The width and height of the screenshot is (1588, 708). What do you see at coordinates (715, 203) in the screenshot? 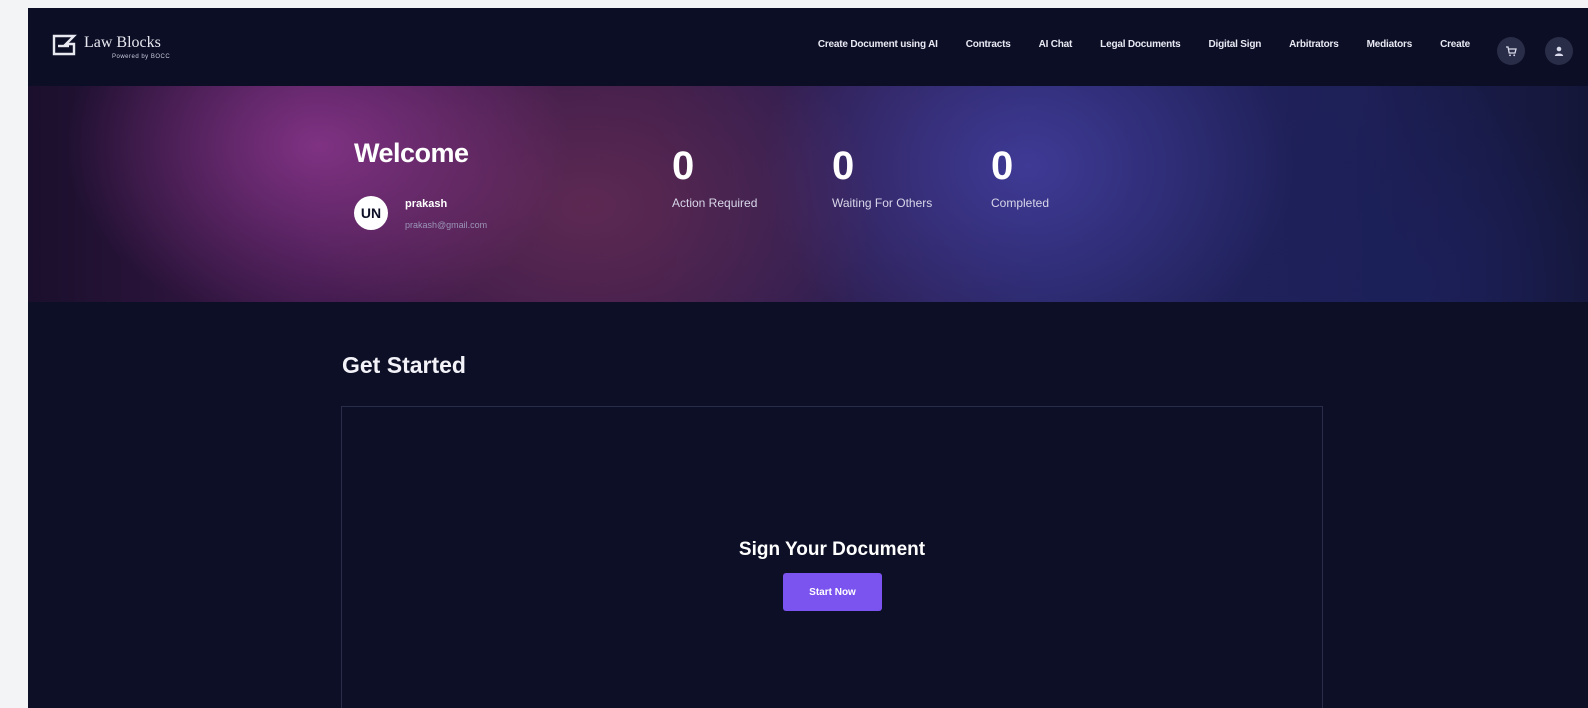
I see `stat-label: Action Required` at bounding box center [715, 203].